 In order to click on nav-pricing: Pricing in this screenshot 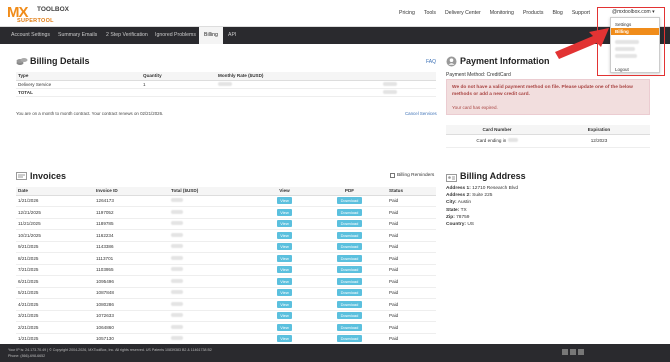, I will do `click(407, 13)`.